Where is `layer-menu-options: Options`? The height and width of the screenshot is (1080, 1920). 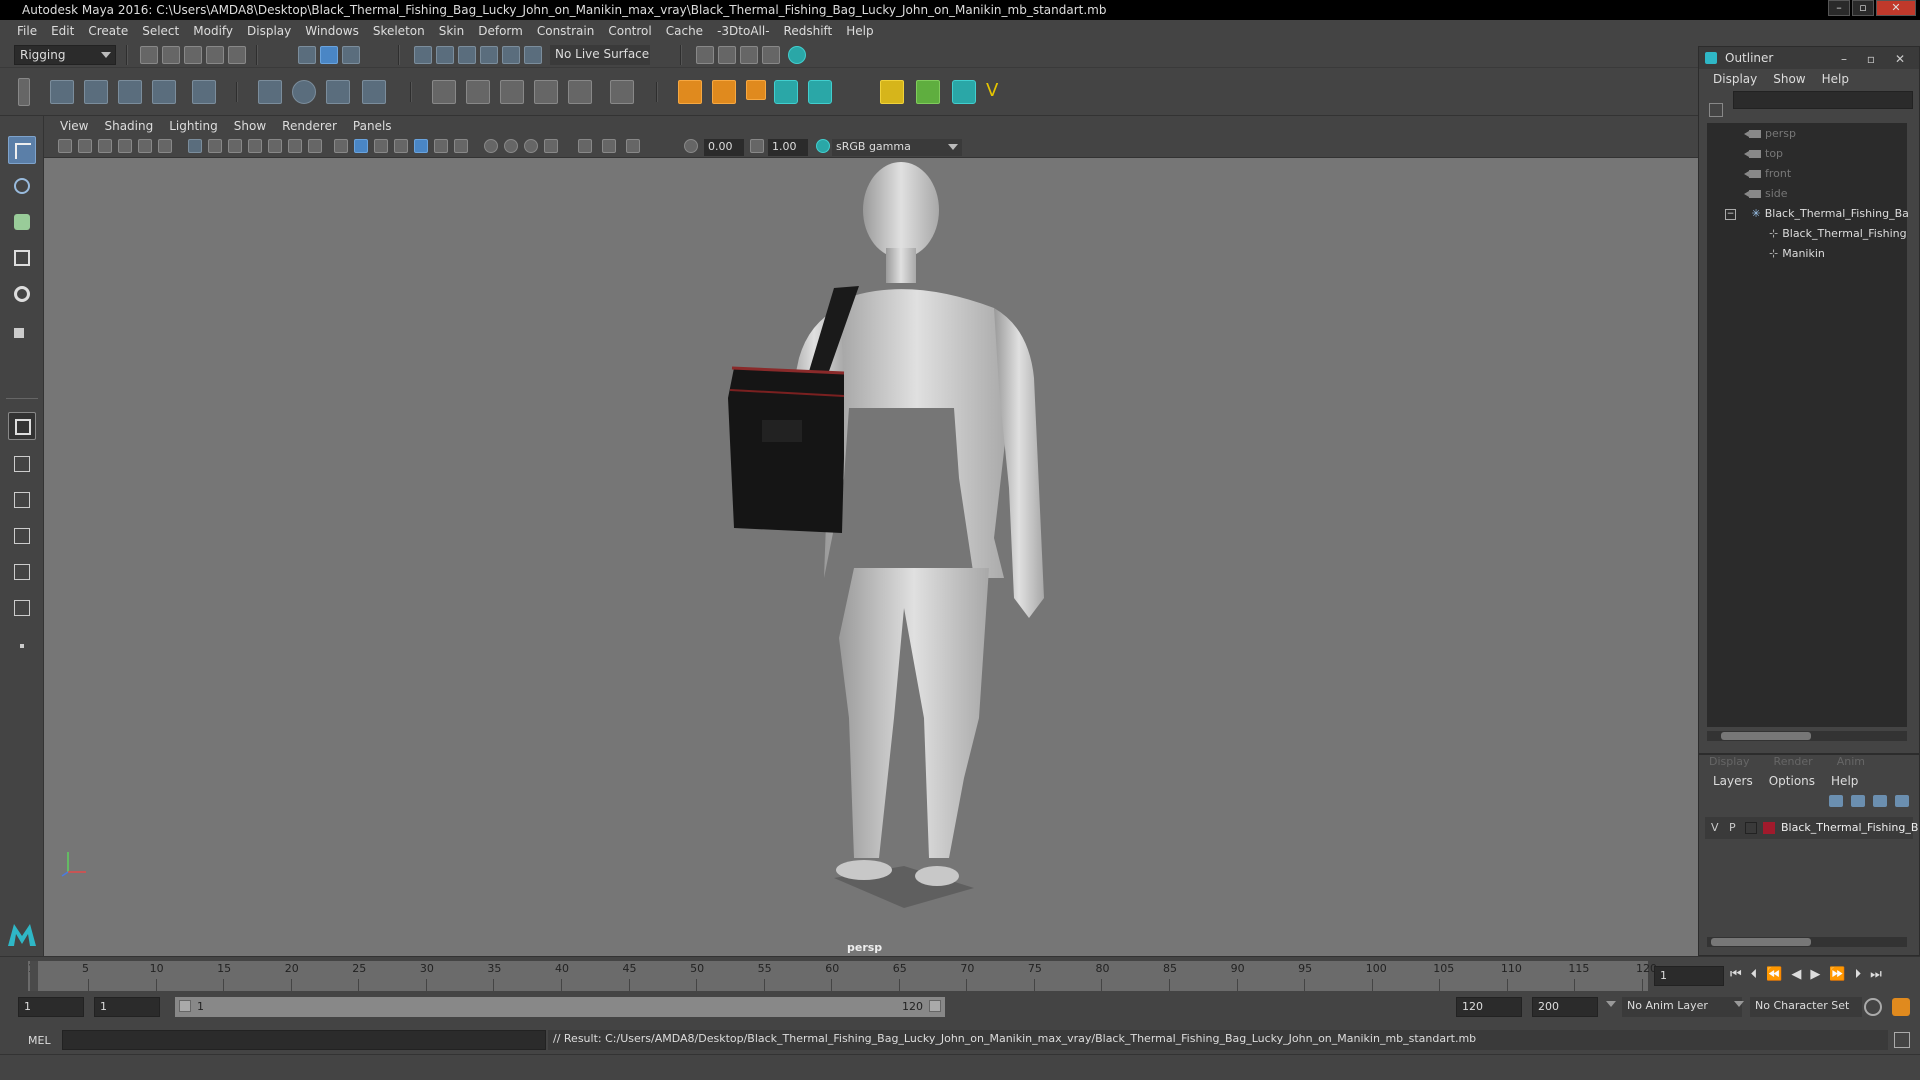
layer-menu-options: Options is located at coordinates (1792, 781).